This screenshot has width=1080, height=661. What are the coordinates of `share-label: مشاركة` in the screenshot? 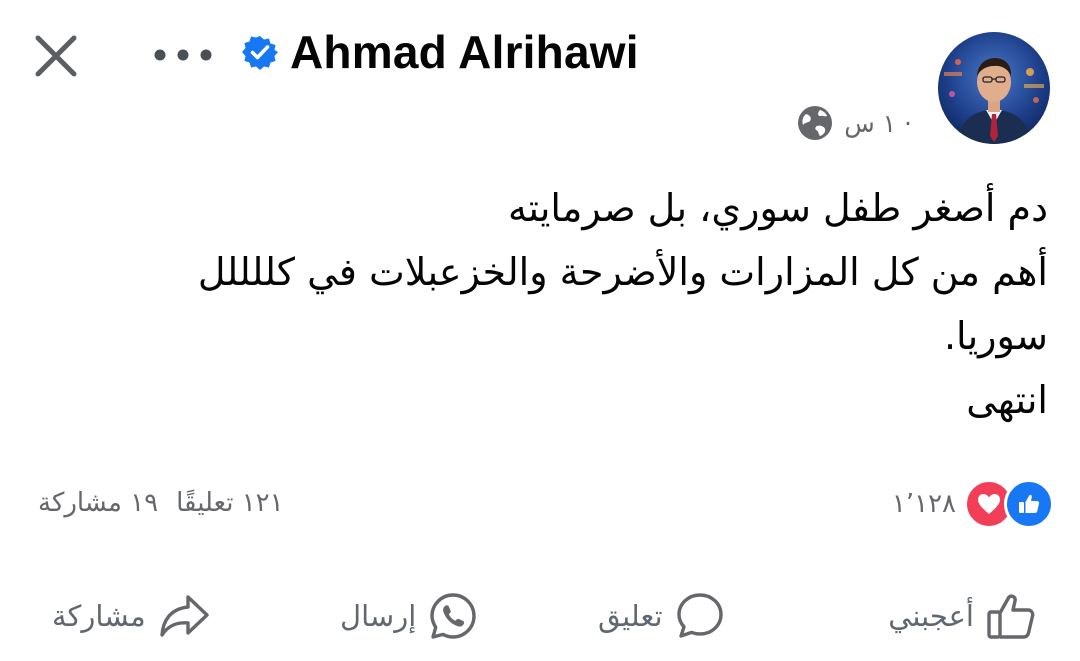 It's located at (99, 616).